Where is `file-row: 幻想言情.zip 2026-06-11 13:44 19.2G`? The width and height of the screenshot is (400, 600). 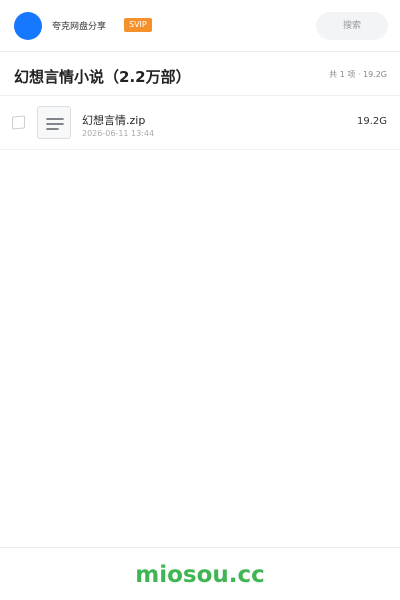
file-row: 幻想言情.zip 2026-06-11 13:44 19.2G is located at coordinates (200, 123).